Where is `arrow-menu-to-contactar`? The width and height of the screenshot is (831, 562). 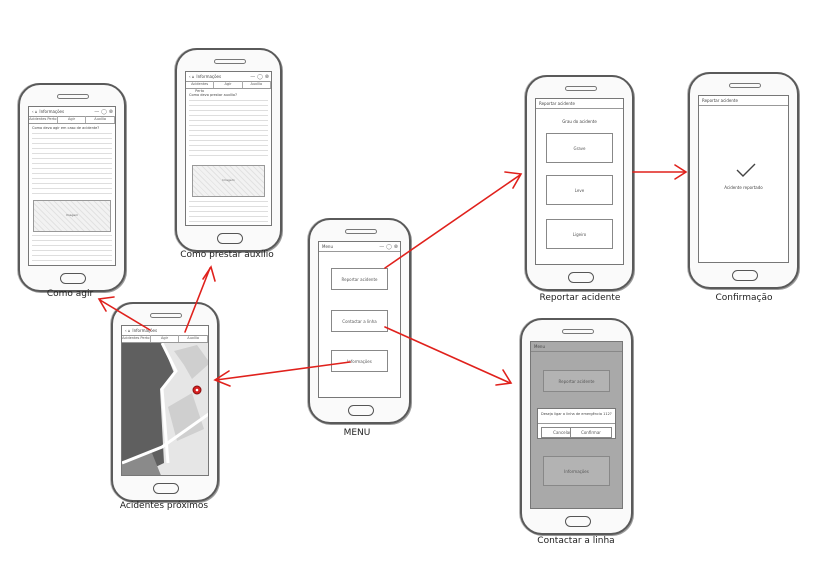
arrow-menu-to-contactar is located at coordinates (447, 355).